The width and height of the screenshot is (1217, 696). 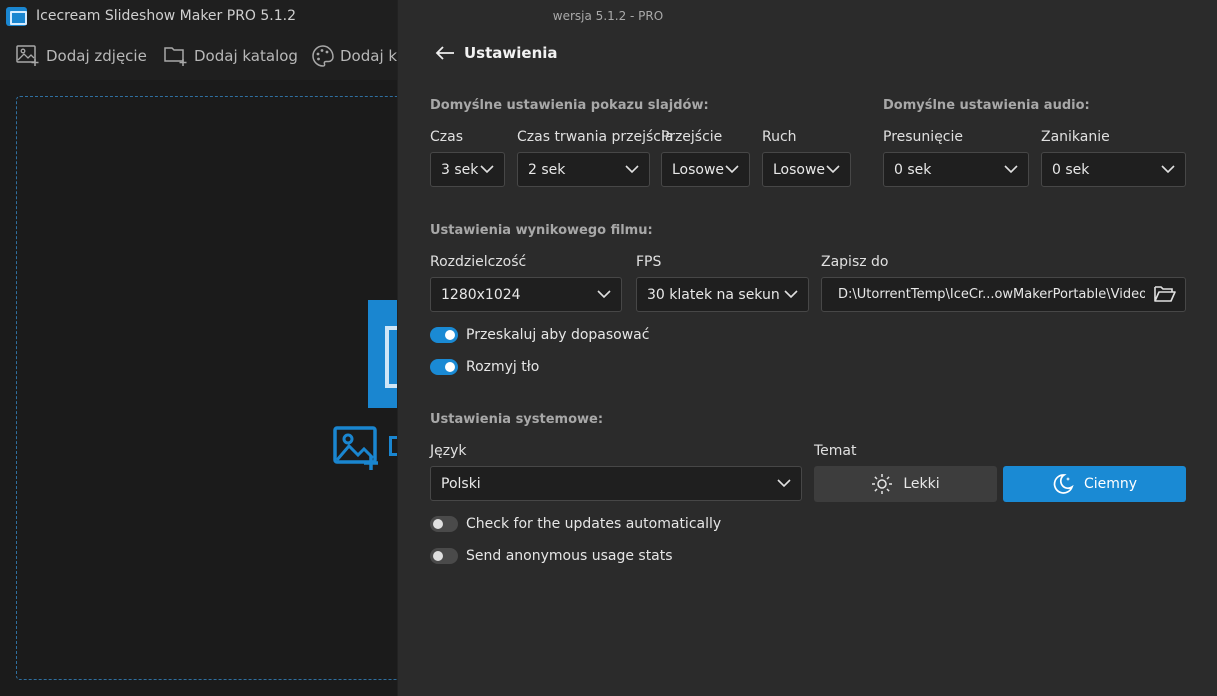 I want to click on resolution-label: Rozdzielczość, so click(x=478, y=262).